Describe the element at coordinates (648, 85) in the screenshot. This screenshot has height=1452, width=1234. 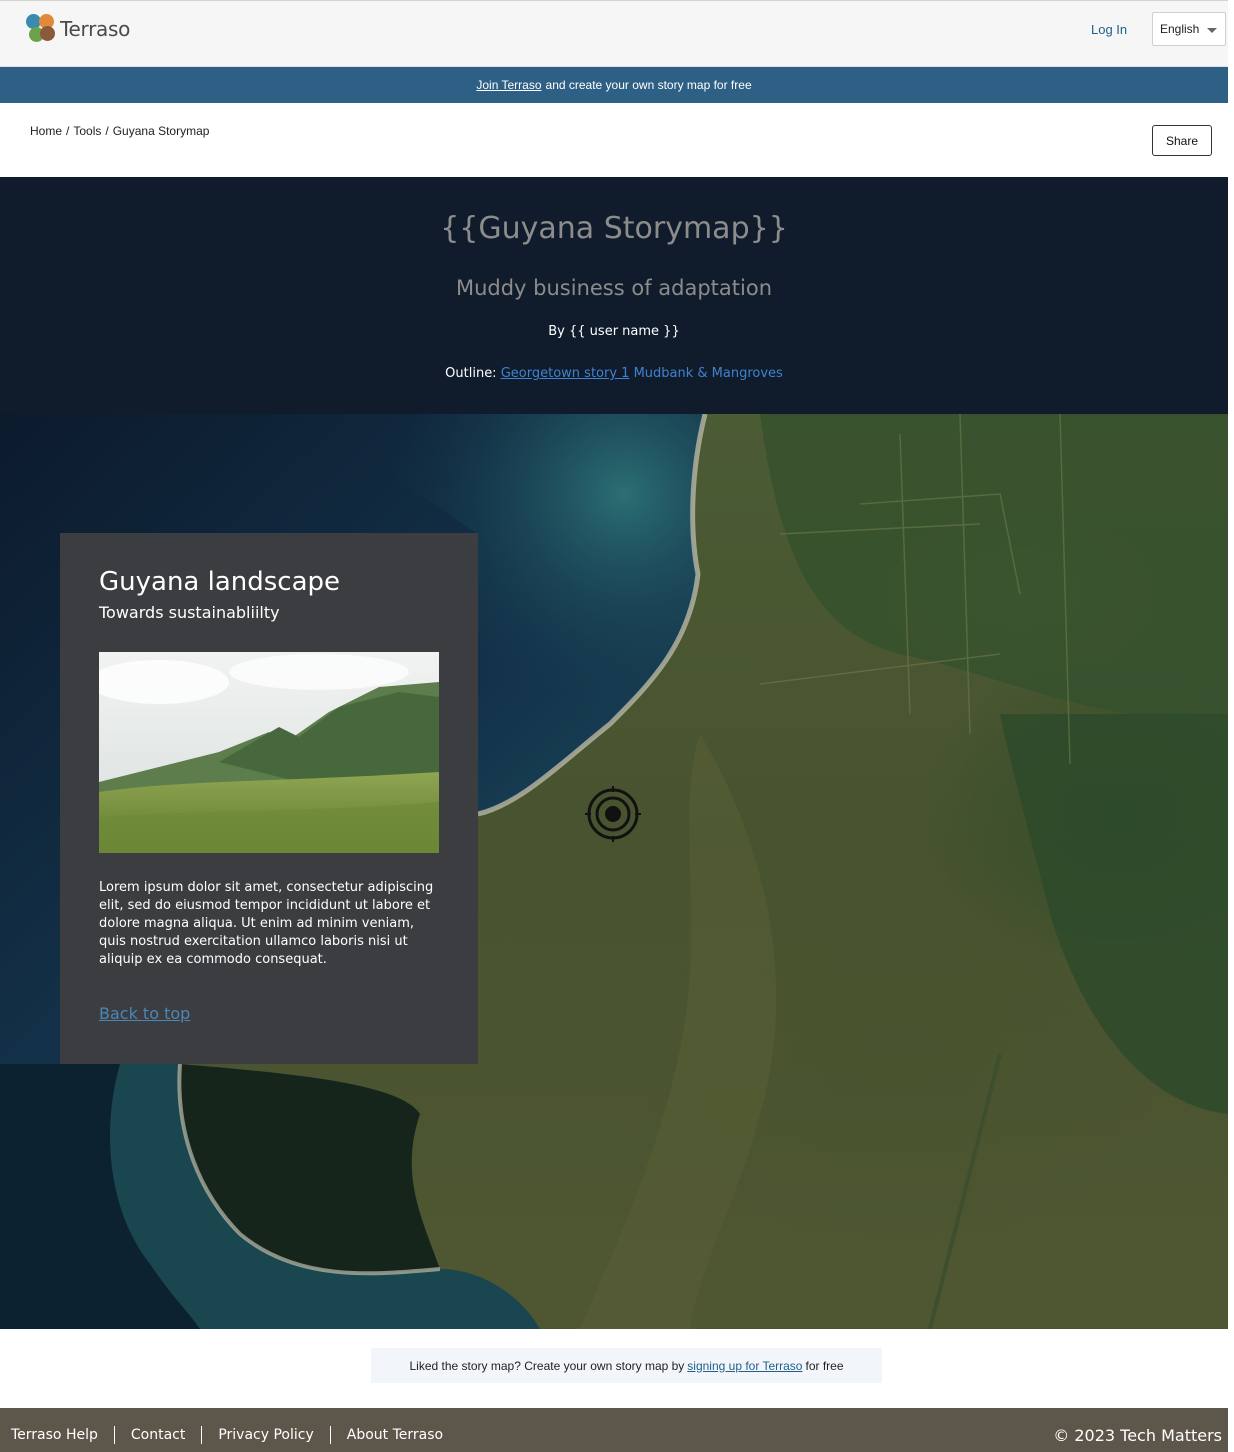
I see `join-banner-text: and create your own story map for free` at that location.